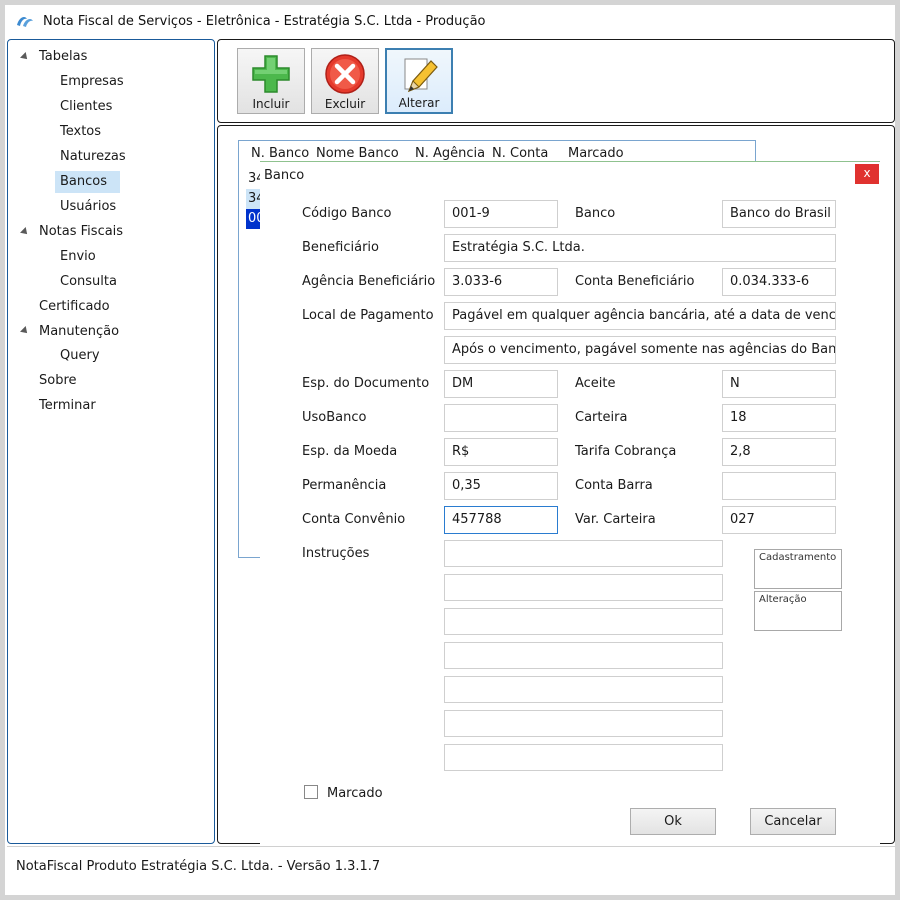 The width and height of the screenshot is (900, 900). Describe the element at coordinates (793, 821) in the screenshot. I see `cancelar-button: Cancelar` at that location.